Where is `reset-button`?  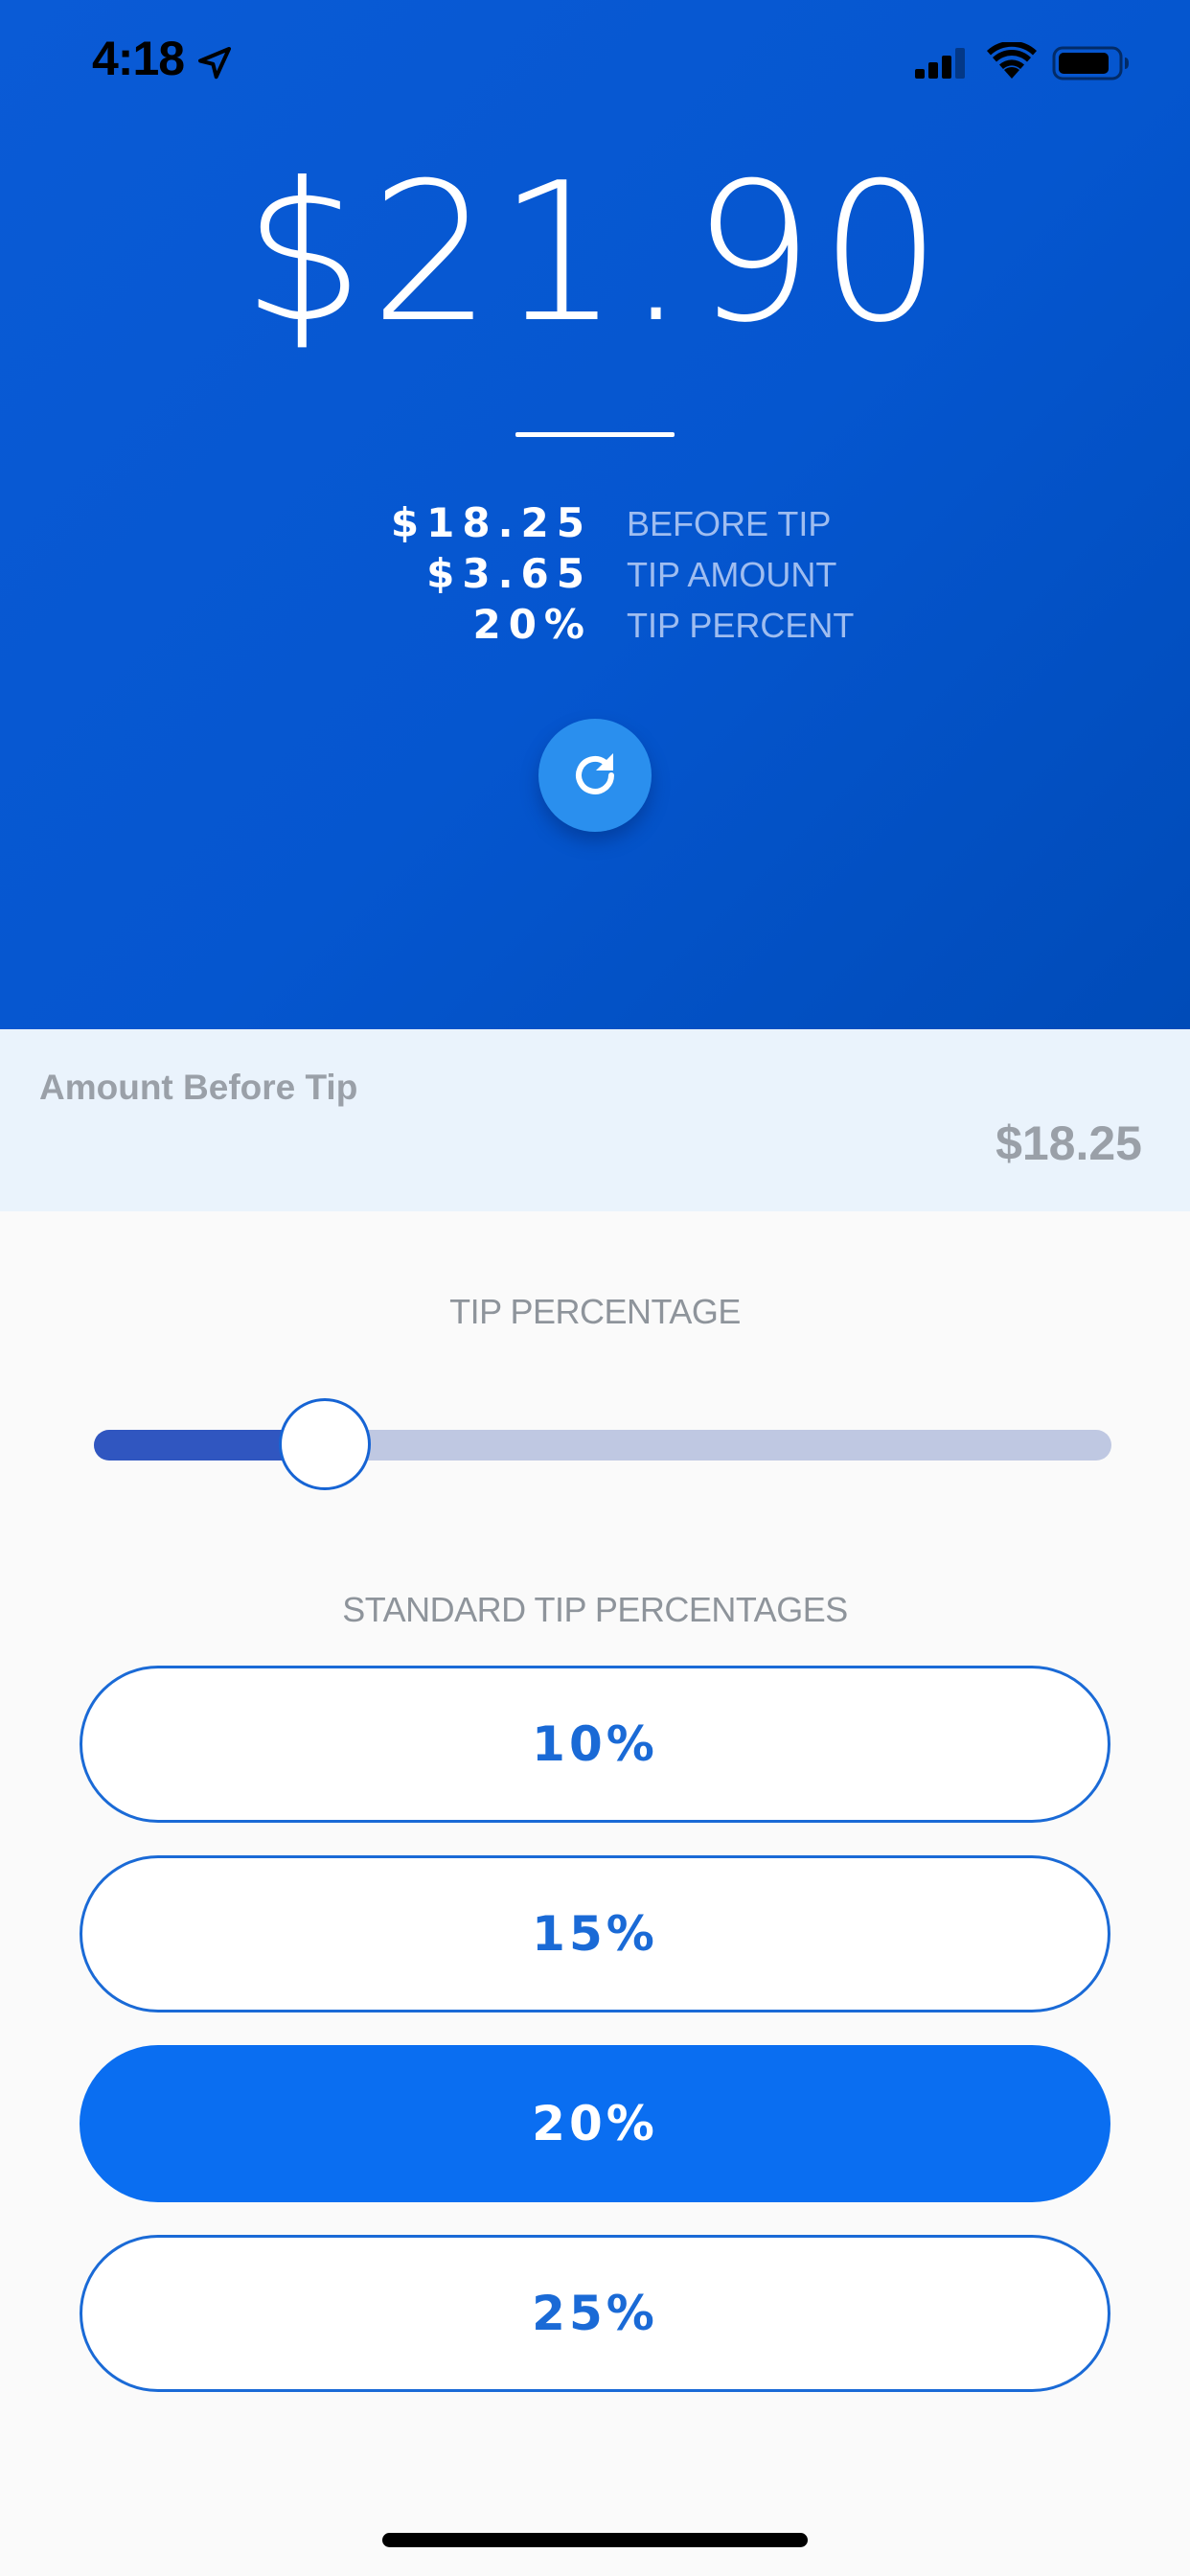 reset-button is located at coordinates (595, 775).